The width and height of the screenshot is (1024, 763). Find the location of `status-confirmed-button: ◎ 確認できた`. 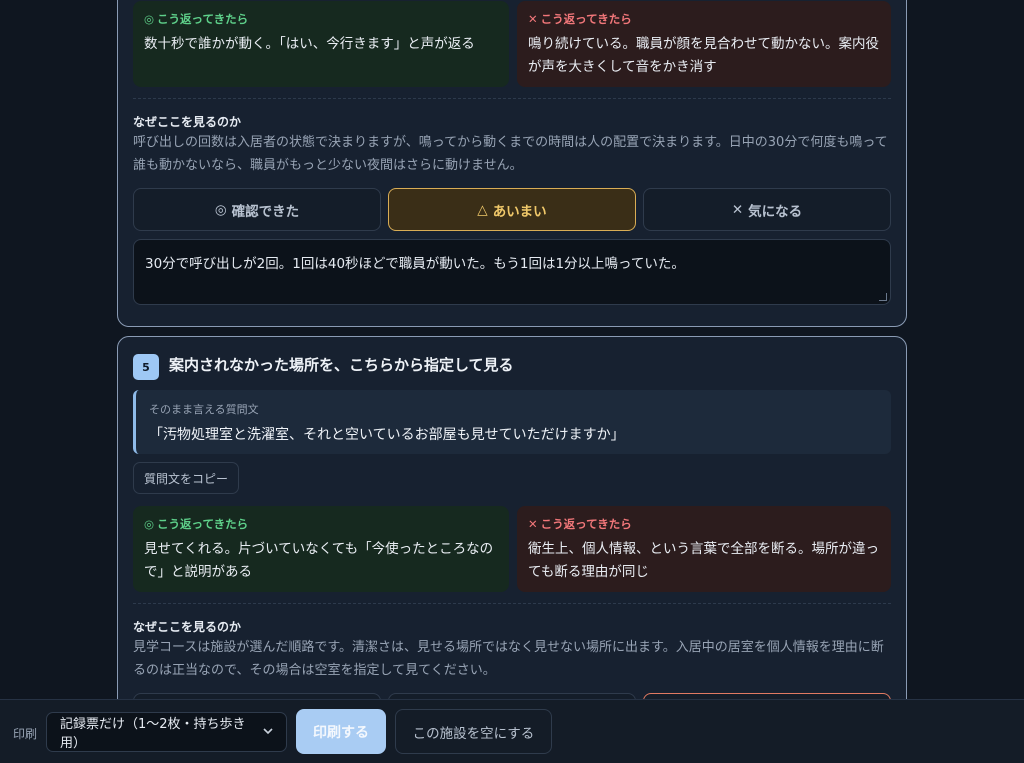

status-confirmed-button: ◎ 確認できた is located at coordinates (257, 209).